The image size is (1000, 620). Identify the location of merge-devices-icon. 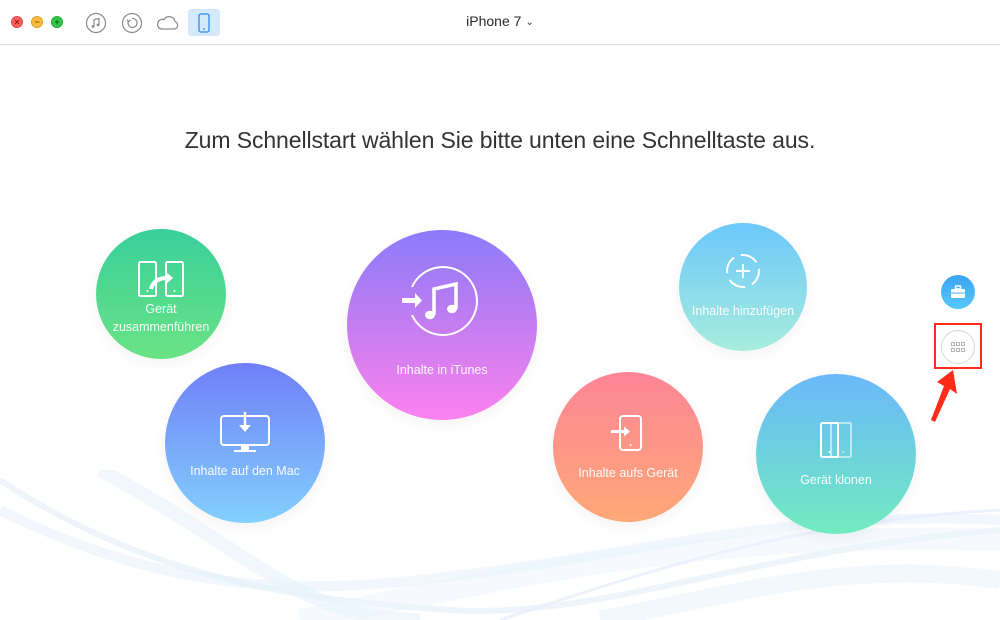
(161, 278).